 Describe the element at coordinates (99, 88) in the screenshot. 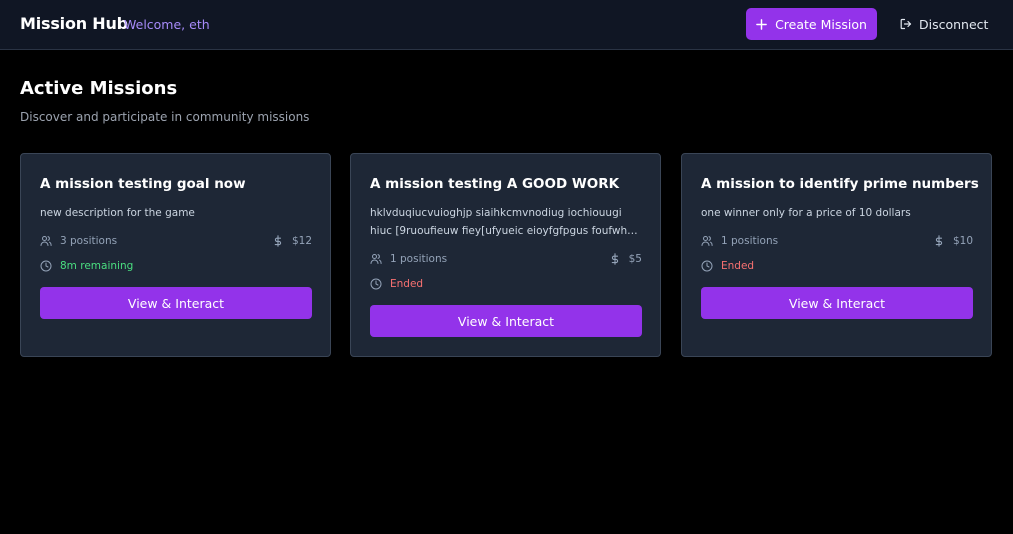

I see `page-title: Active Missions` at that location.